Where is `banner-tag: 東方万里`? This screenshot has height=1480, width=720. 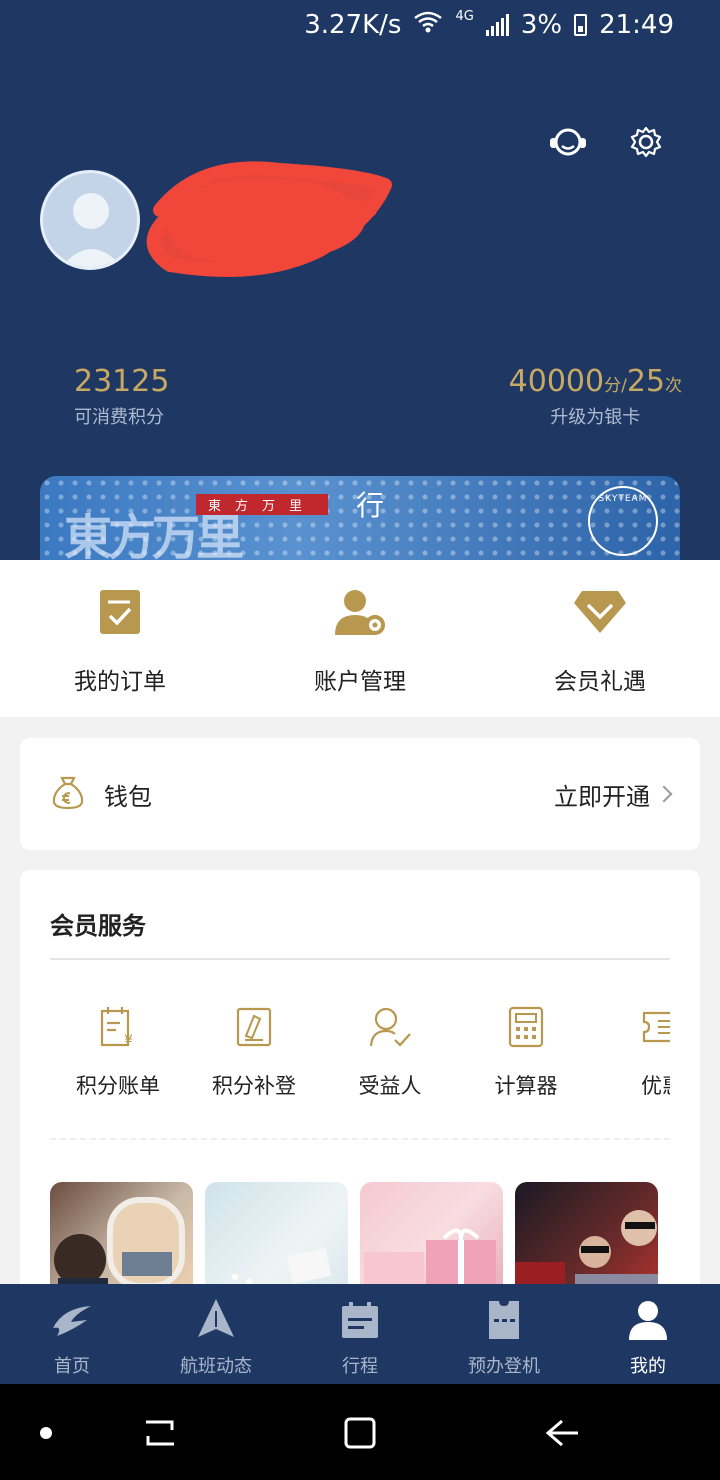 banner-tag: 東方万里 is located at coordinates (262, 504).